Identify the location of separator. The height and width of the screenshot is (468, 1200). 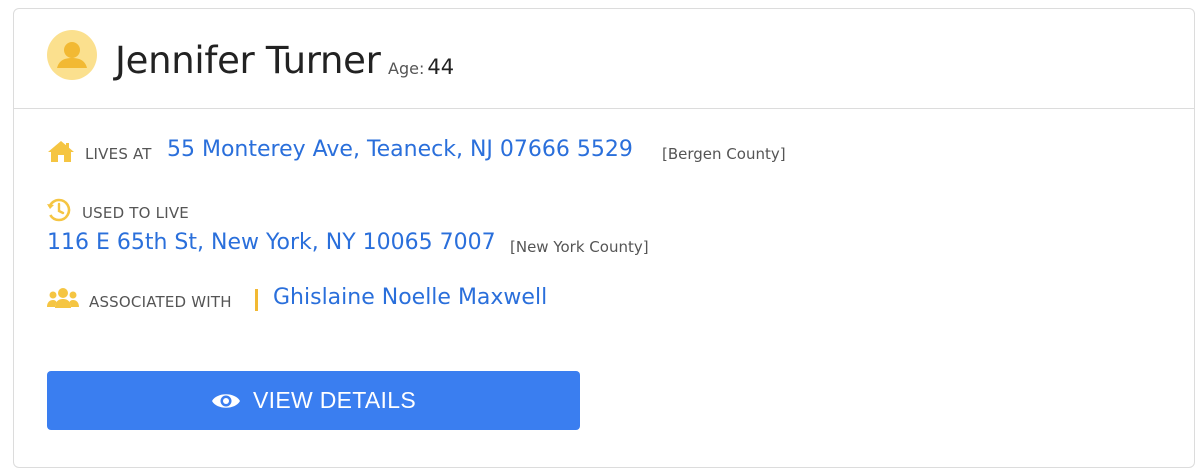
(256, 300).